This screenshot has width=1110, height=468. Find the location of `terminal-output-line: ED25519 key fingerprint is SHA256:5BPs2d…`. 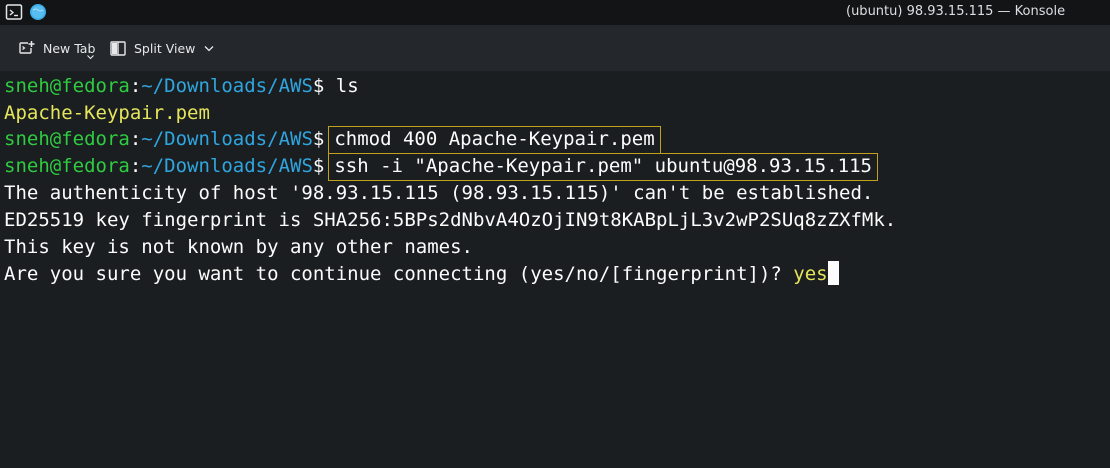

terminal-output-line: ED25519 key fingerprint is SHA256:5BPs2d… is located at coordinates (450, 220).